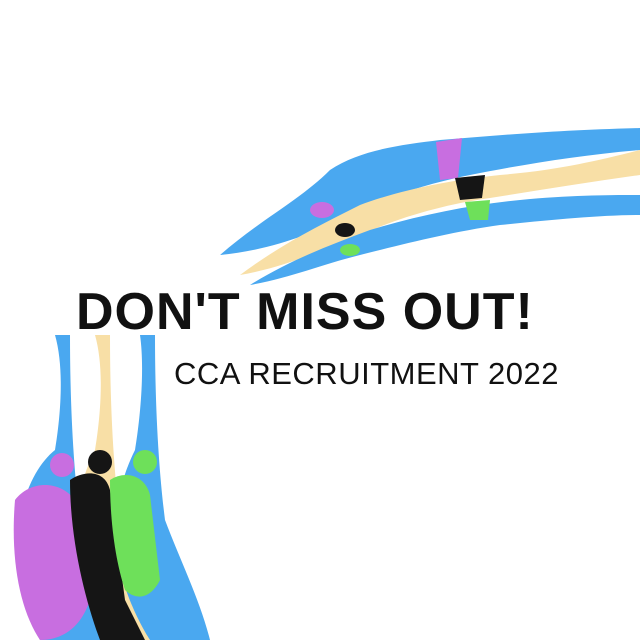  What do you see at coordinates (305, 312) in the screenshot?
I see `headline: DON'T MISS OUT!` at bounding box center [305, 312].